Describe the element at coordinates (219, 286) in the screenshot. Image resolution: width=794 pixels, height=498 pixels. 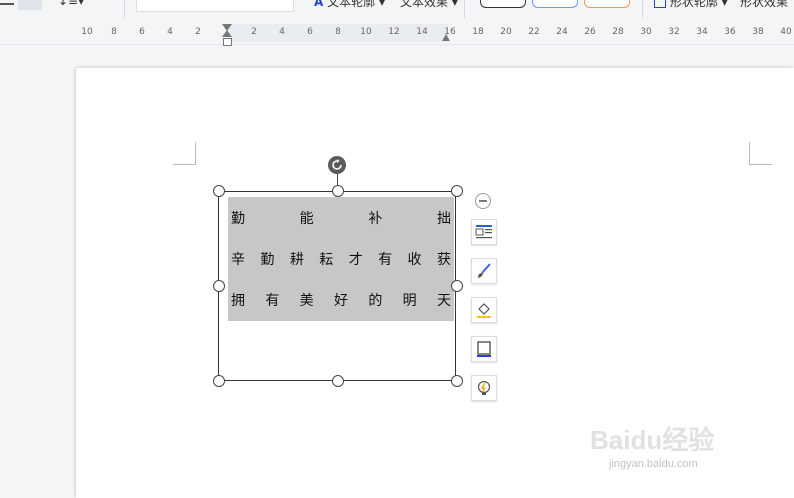
I see `resize-handle-left` at that location.